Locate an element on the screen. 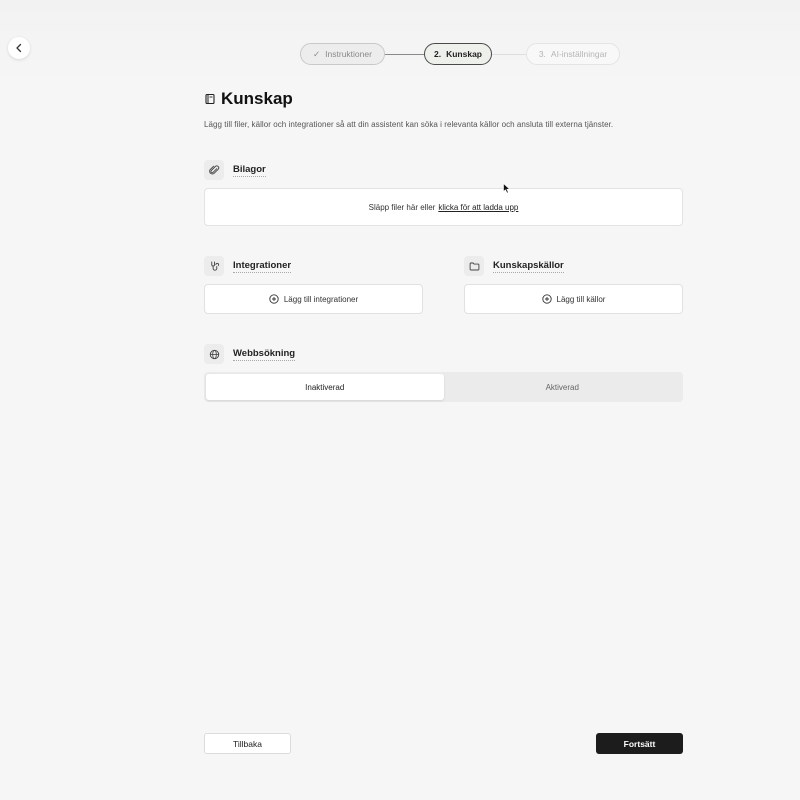 The height and width of the screenshot is (800, 800). step-knowledge: 2. Kunskap is located at coordinates (458, 54).